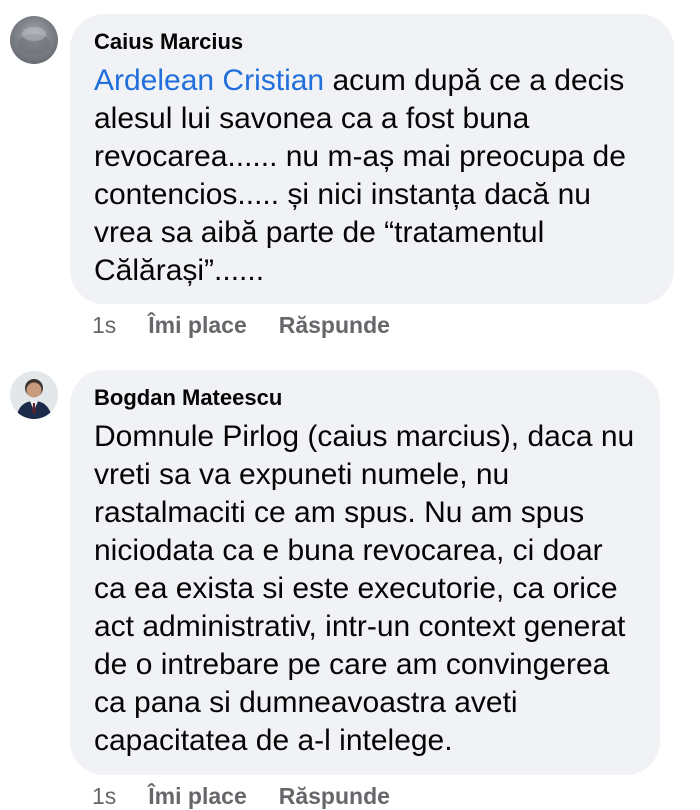 This screenshot has width=700, height=810. What do you see at coordinates (209, 80) in the screenshot?
I see `mention-link: Ardelean Cristian` at bounding box center [209, 80].